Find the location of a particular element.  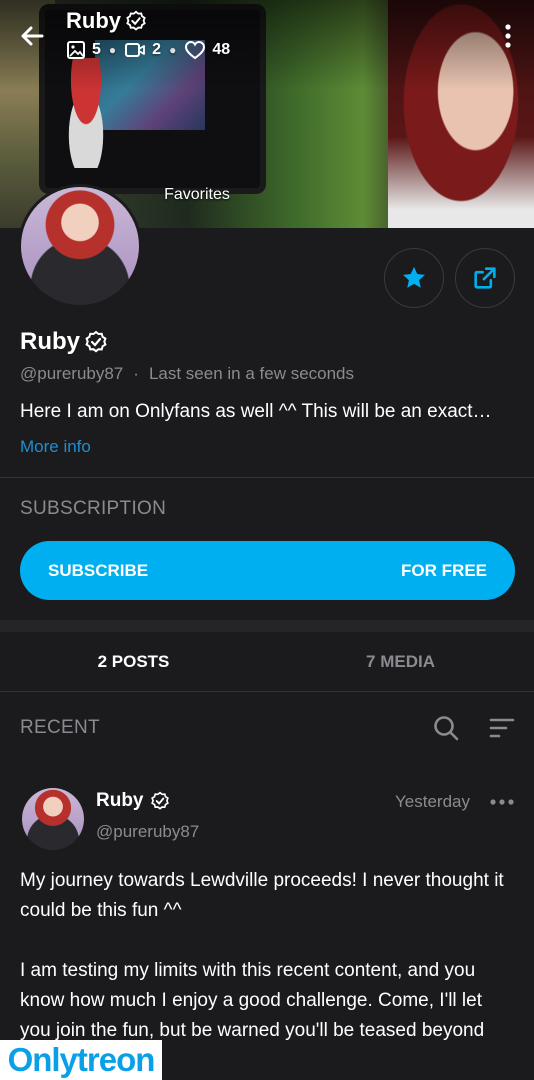

search-posts-button is located at coordinates (446, 728).